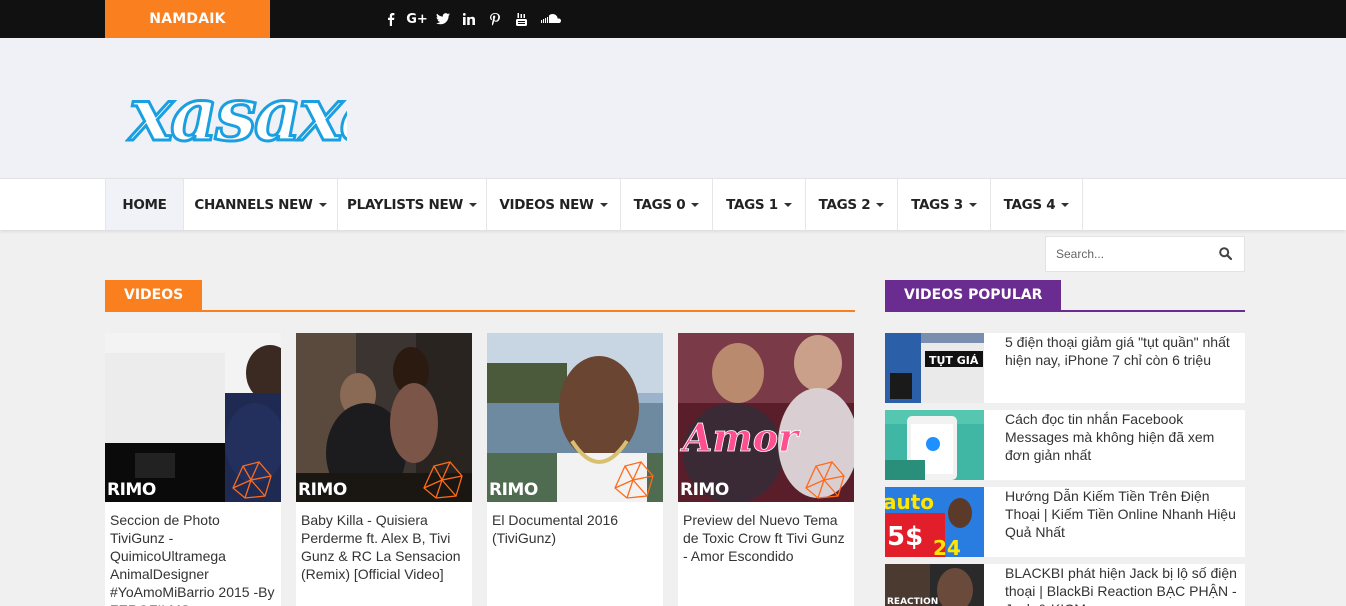 The image size is (1346, 606). What do you see at coordinates (469, 19) in the screenshot?
I see `linkedin-icon` at bounding box center [469, 19].